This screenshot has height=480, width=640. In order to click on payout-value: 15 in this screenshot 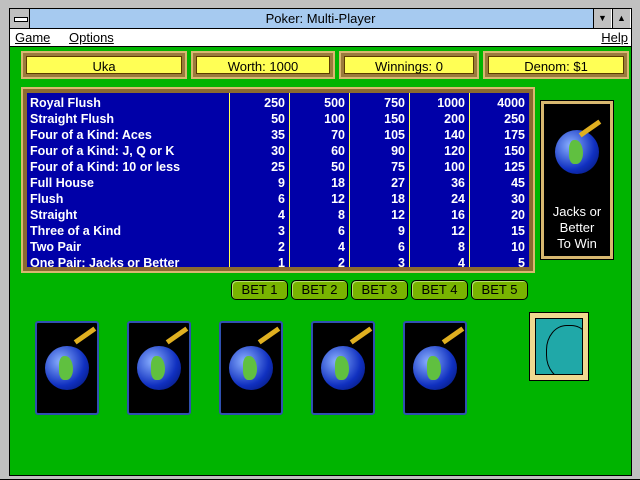, I will do `click(518, 231)`.